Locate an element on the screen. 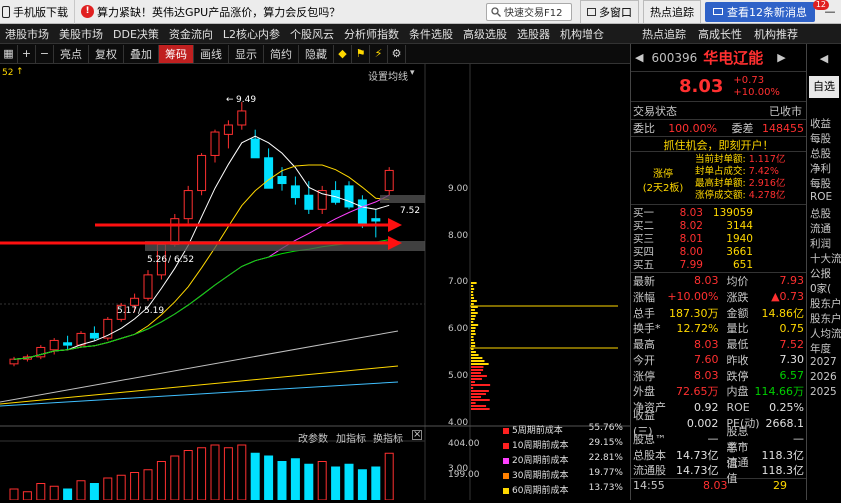  chip-legend-30-label: 30周期前成本 is located at coordinates (540, 476).